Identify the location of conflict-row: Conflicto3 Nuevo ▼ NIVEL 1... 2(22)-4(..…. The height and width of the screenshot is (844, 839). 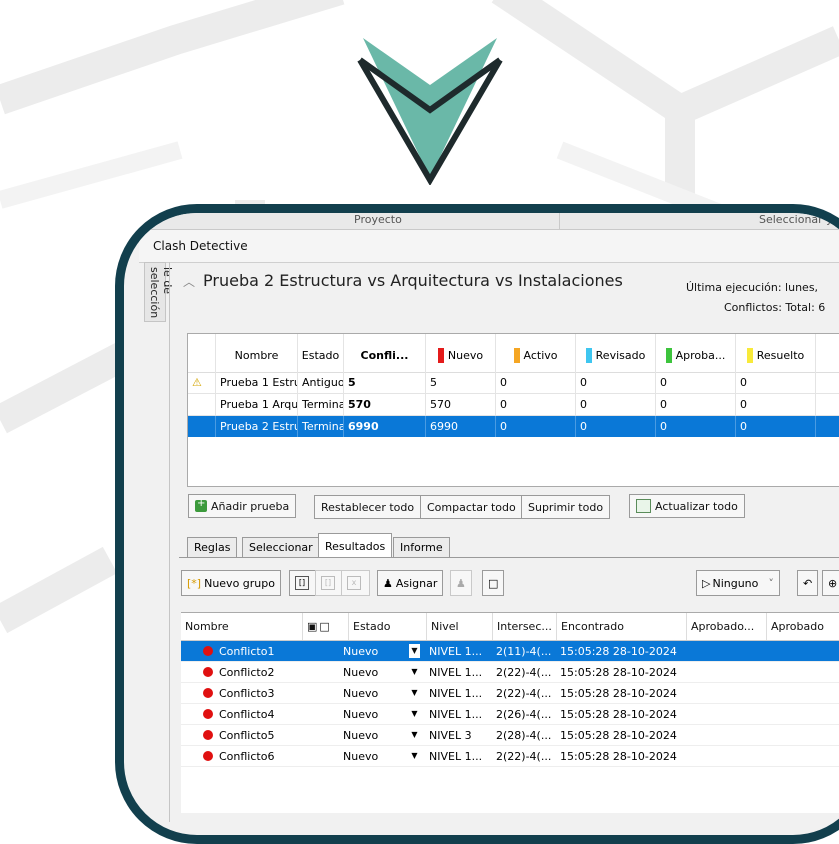
(510, 693).